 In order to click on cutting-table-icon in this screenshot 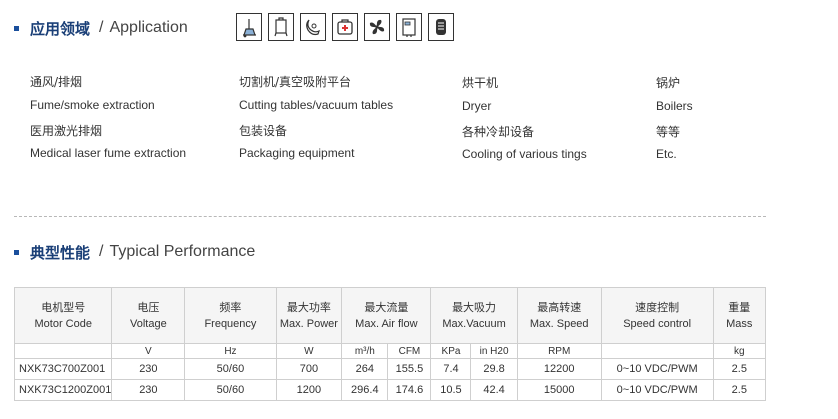, I will do `click(281, 27)`.